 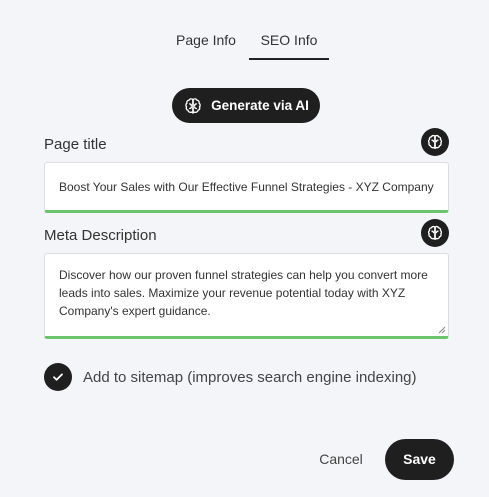 What do you see at coordinates (244, 41) in the screenshot?
I see `tab-bar: Page Info SEO Info` at bounding box center [244, 41].